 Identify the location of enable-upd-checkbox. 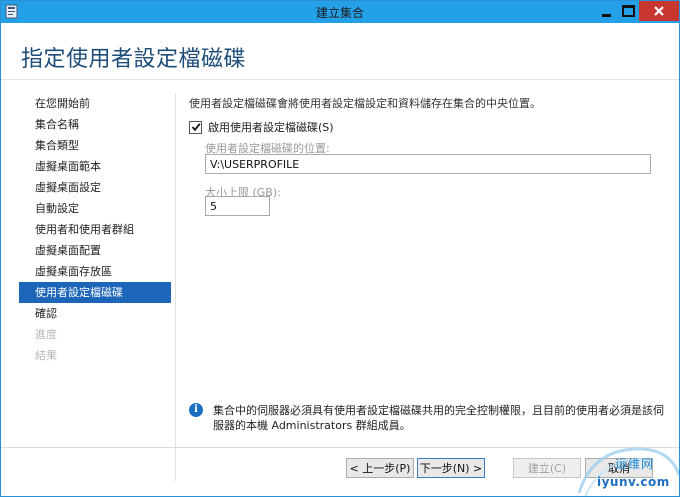
(195, 127).